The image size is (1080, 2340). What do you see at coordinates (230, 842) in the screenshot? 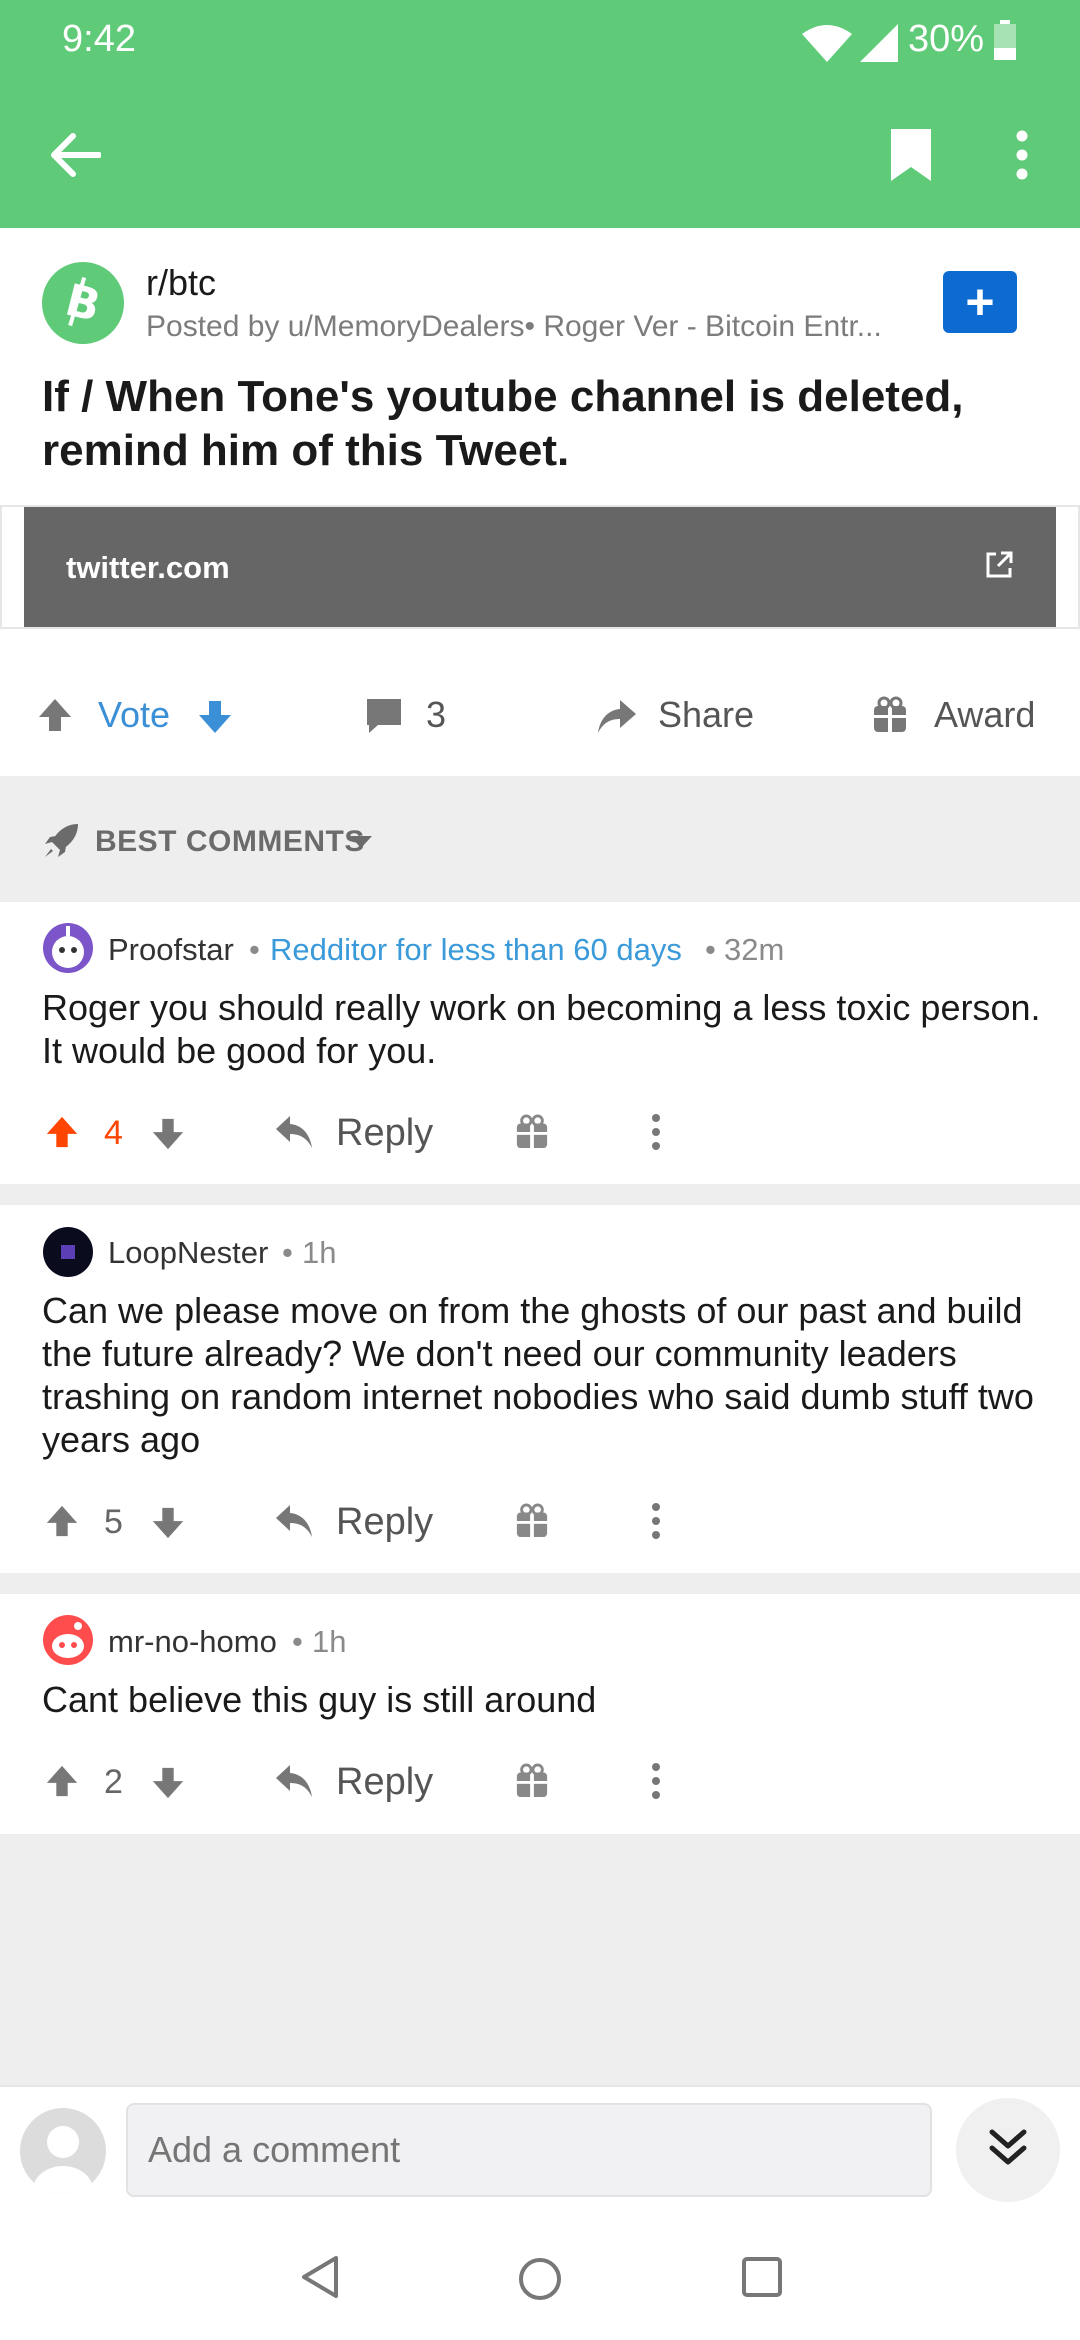
I see `sort-label: BEST COMMENTS` at bounding box center [230, 842].